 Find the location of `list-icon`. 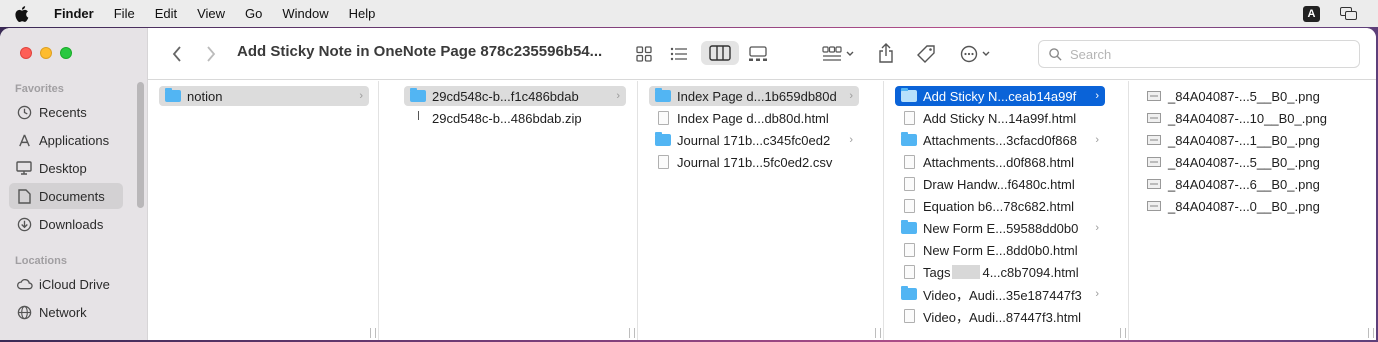

list-icon is located at coordinates (678, 54).